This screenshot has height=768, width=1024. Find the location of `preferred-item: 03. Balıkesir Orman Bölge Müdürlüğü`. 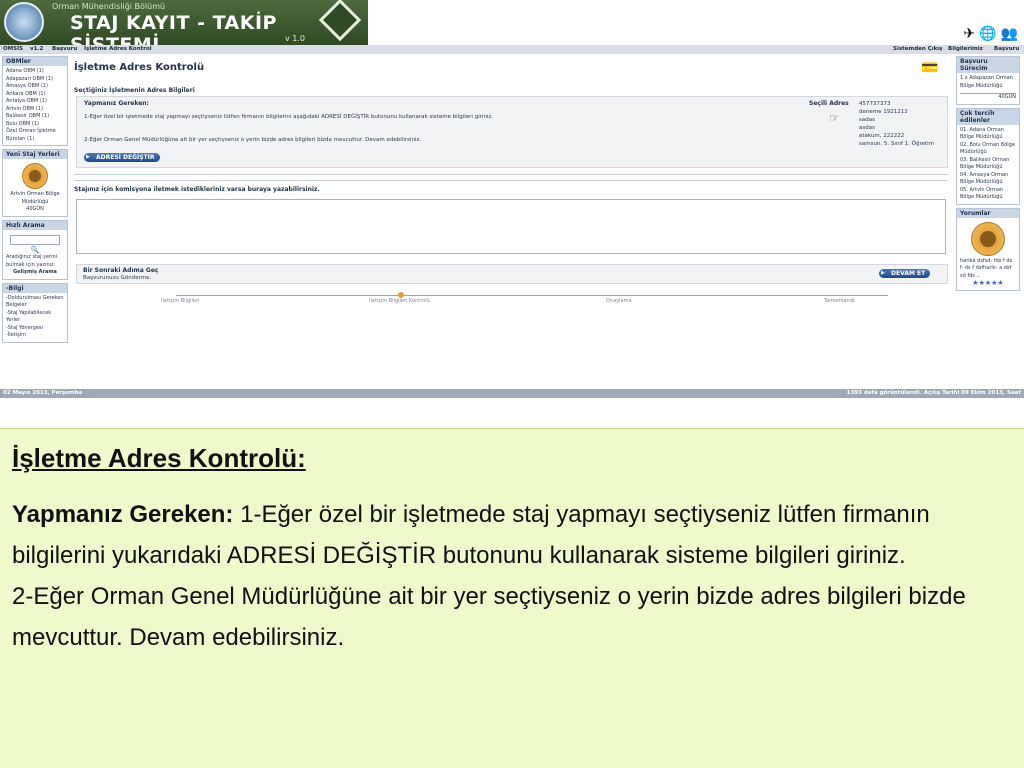

preferred-item: 03. Balıkesir Orman Bölge Müdürlüğü is located at coordinates (988, 164).